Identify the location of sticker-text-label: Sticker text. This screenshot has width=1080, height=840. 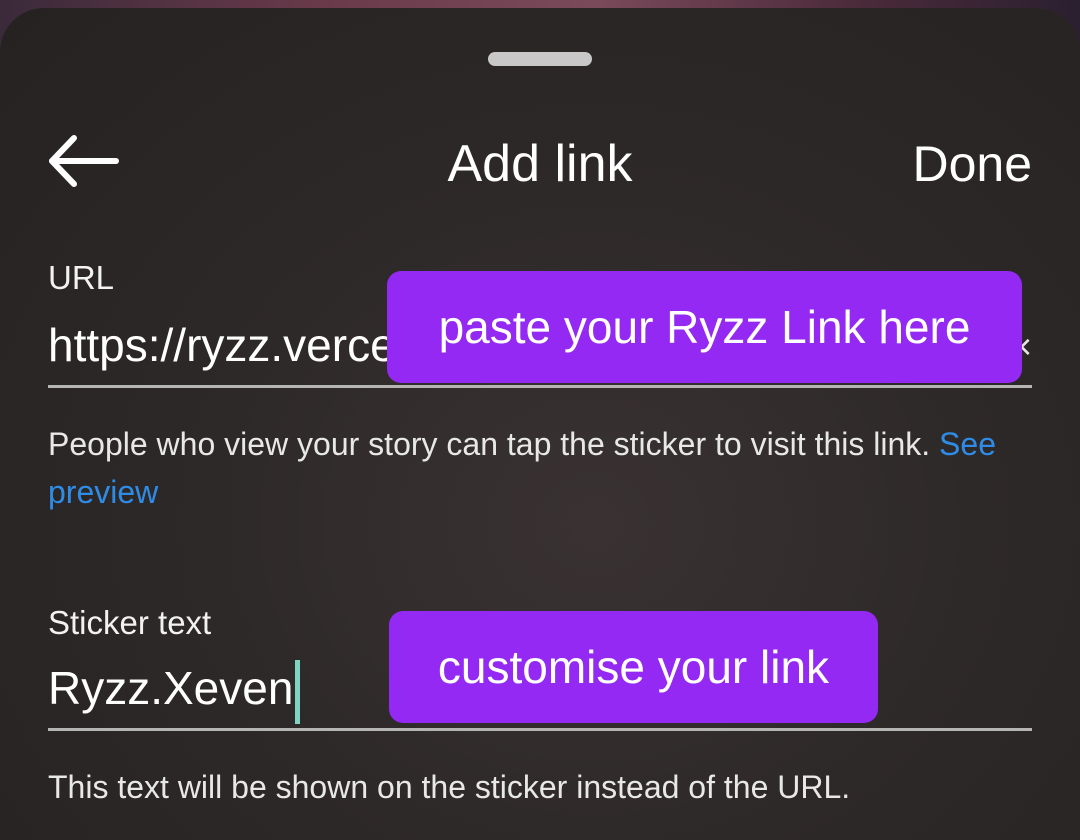
(130, 622).